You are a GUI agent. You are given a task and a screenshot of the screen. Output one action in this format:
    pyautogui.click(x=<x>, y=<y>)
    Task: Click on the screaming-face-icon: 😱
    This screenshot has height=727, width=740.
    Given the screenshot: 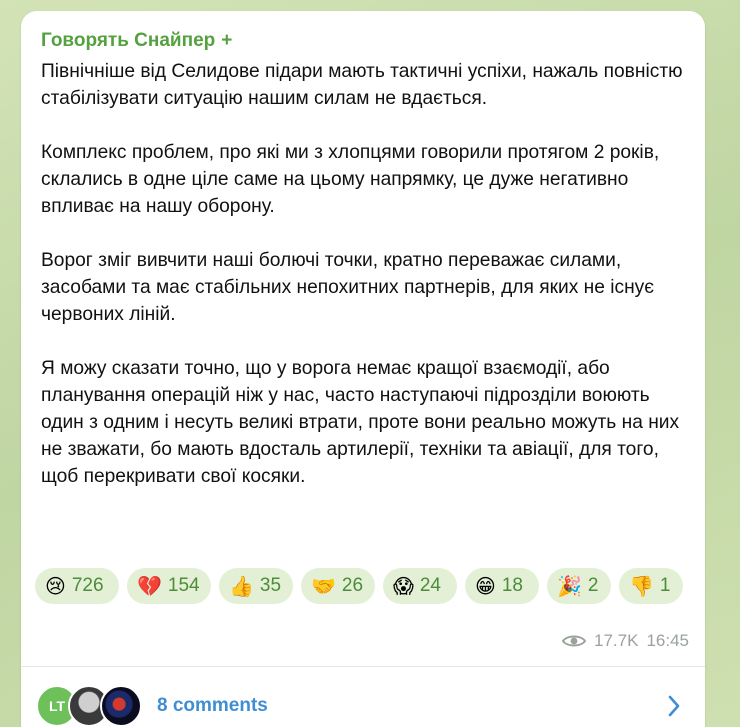 What is the action you would take?
    pyautogui.click(x=403, y=586)
    